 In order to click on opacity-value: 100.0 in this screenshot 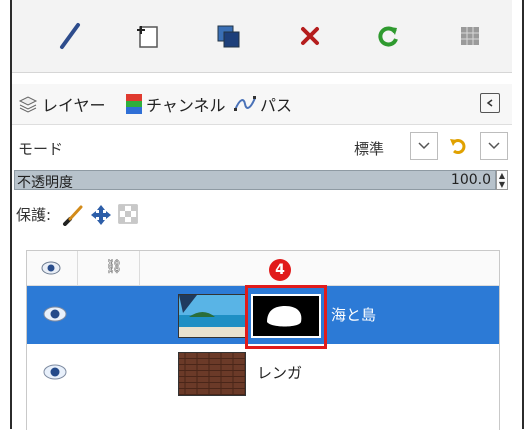, I will do `click(470, 180)`.